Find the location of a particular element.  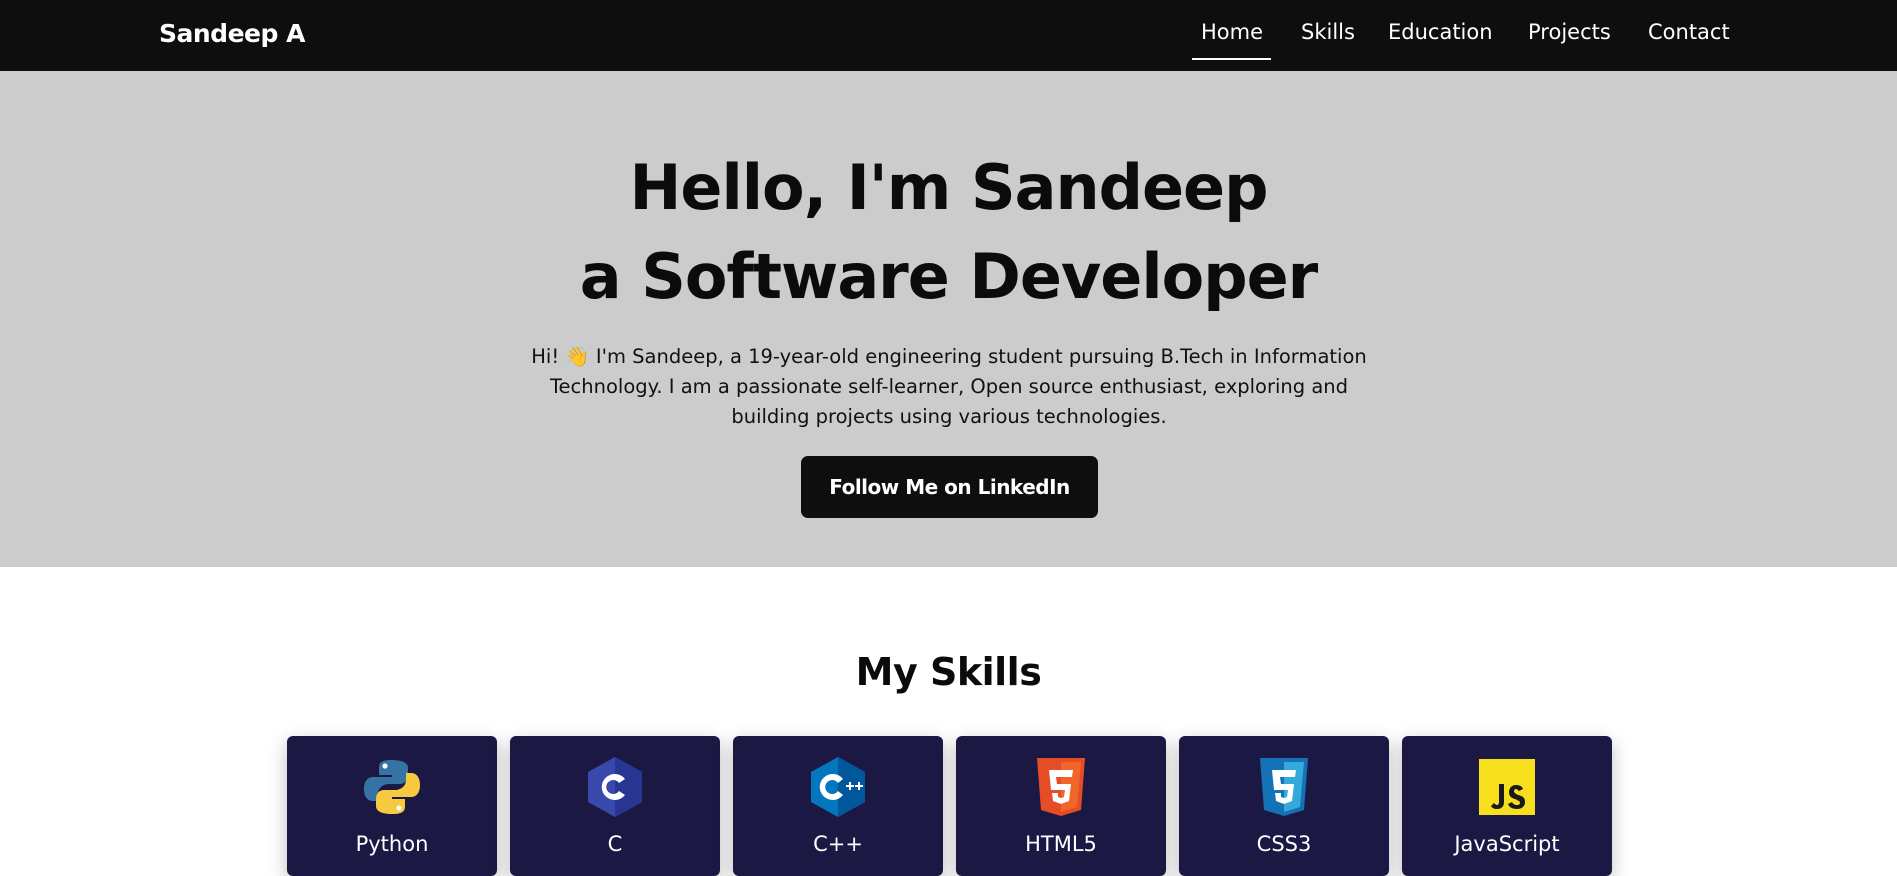

nav-education: Education is located at coordinates (1440, 32).